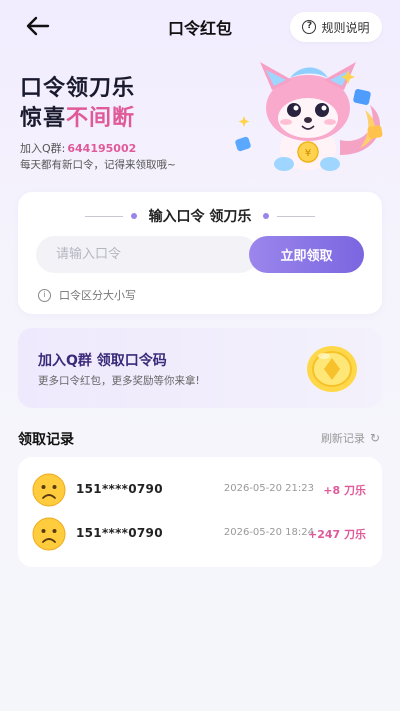 The width and height of the screenshot is (400, 711). I want to click on gold-coin-icon, so click(332, 369).